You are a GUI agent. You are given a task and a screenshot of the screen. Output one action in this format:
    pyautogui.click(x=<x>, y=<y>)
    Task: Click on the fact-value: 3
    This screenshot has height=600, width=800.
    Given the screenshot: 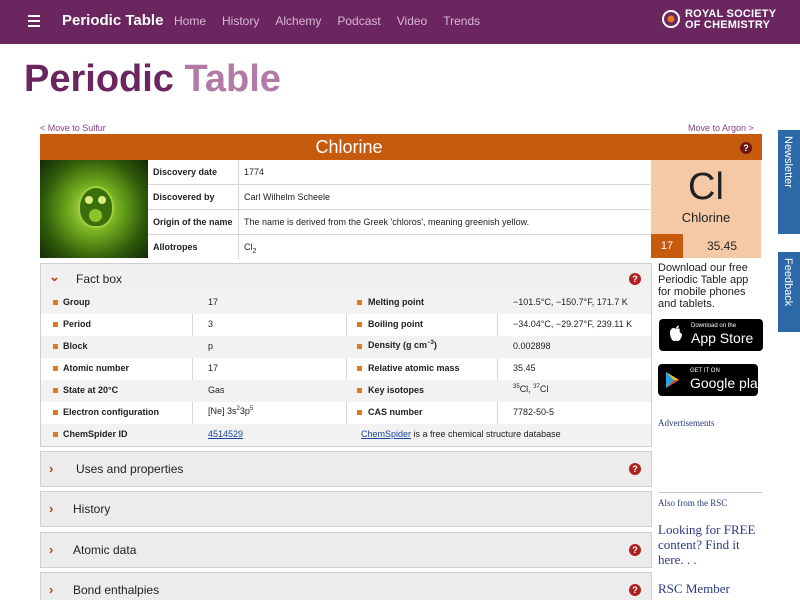 What is the action you would take?
    pyautogui.click(x=211, y=324)
    